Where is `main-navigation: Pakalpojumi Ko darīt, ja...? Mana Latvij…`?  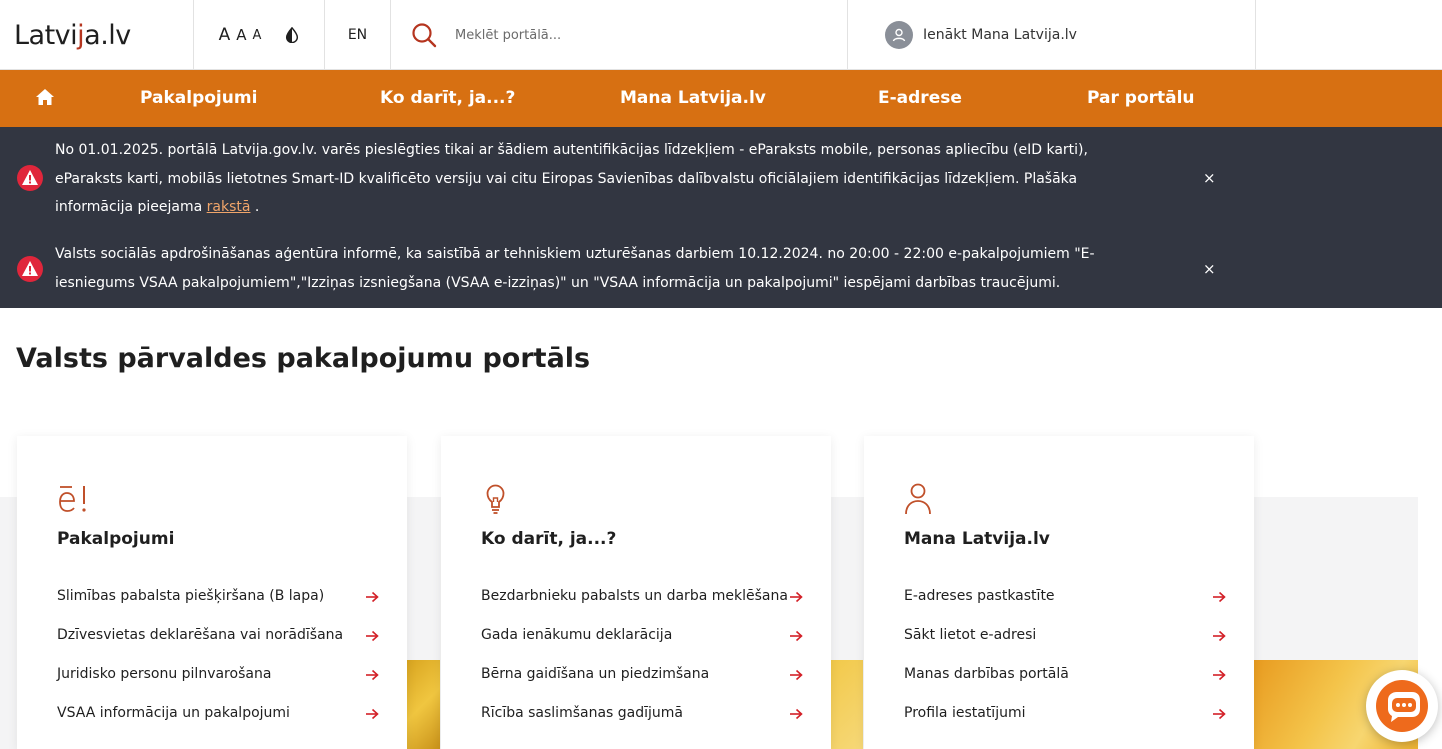 main-navigation: Pakalpojumi Ko darīt, ja...? Mana Latvij… is located at coordinates (721, 98).